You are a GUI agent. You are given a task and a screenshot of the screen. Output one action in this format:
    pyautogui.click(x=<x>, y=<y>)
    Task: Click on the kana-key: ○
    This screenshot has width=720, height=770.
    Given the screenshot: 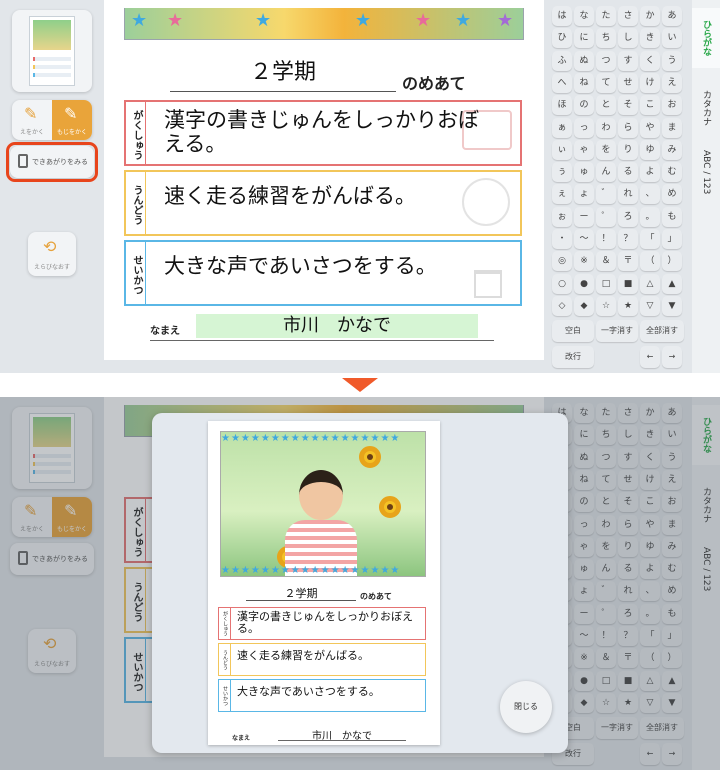 What is the action you would take?
    pyautogui.click(x=562, y=283)
    